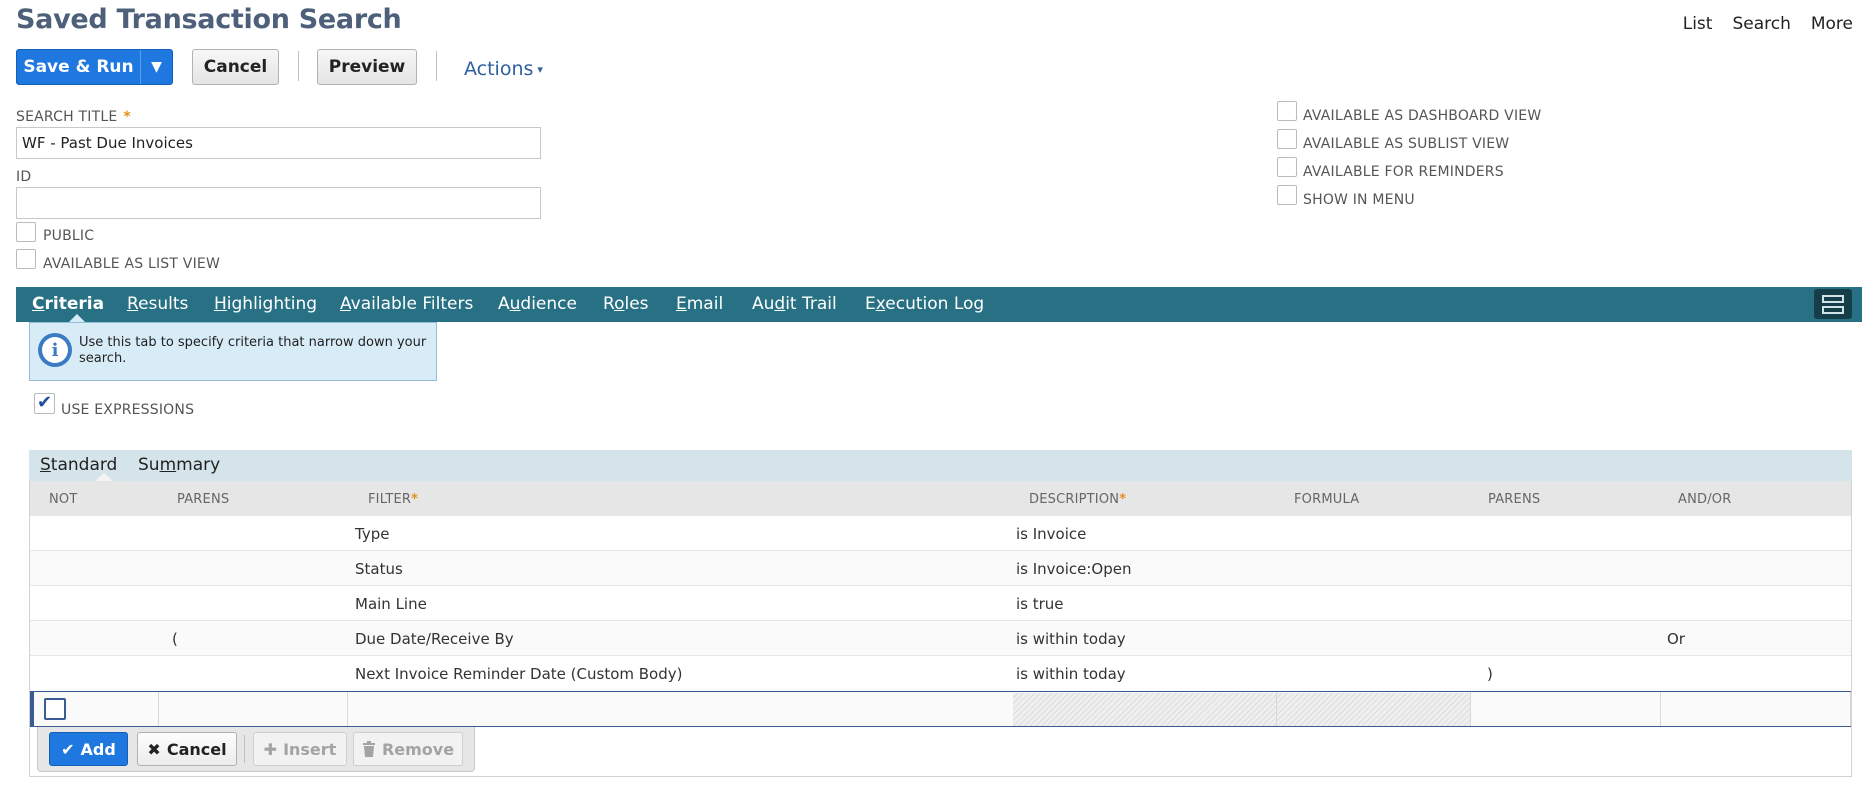 This screenshot has width=1873, height=792. Describe the element at coordinates (63, 499) in the screenshot. I see `col-header-not: NOT` at that location.